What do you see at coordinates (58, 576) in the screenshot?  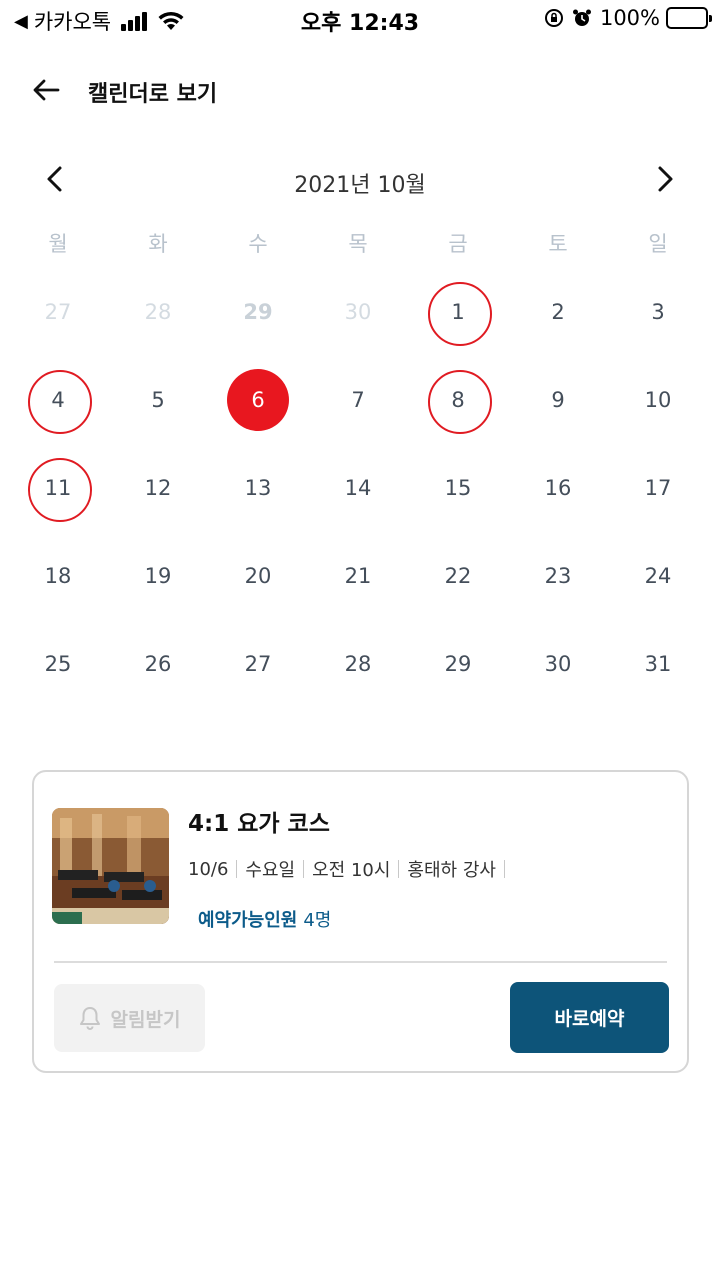 I see `calendar-day: 18` at bounding box center [58, 576].